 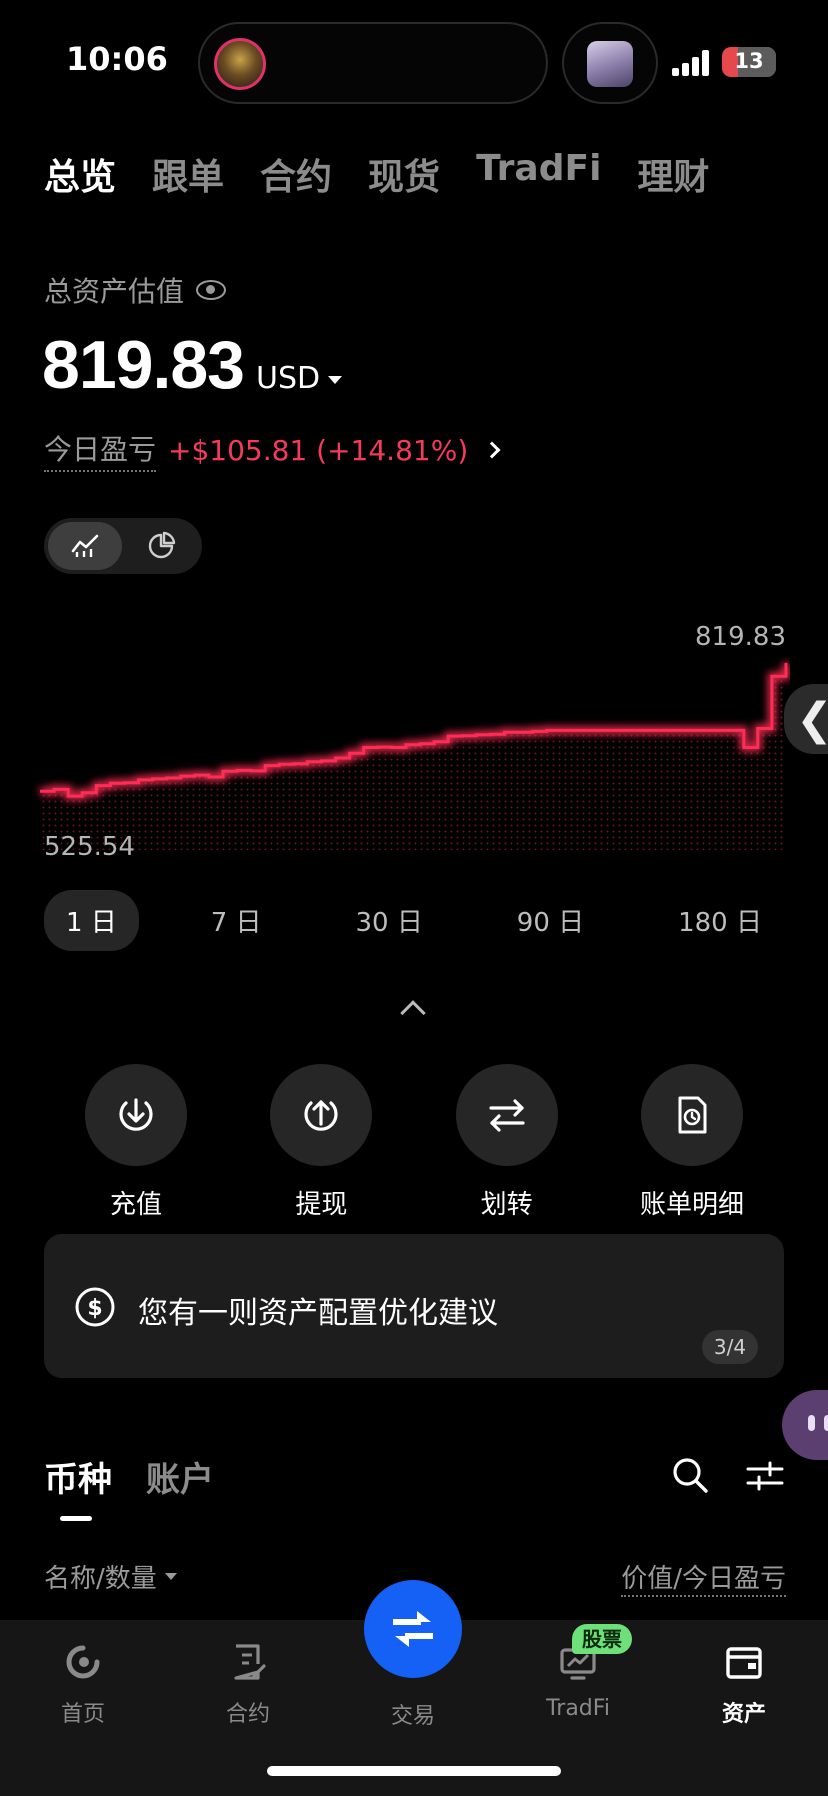 What do you see at coordinates (318, 1313) in the screenshot?
I see `suggestion-text: 您有一则资产配置优化建议` at bounding box center [318, 1313].